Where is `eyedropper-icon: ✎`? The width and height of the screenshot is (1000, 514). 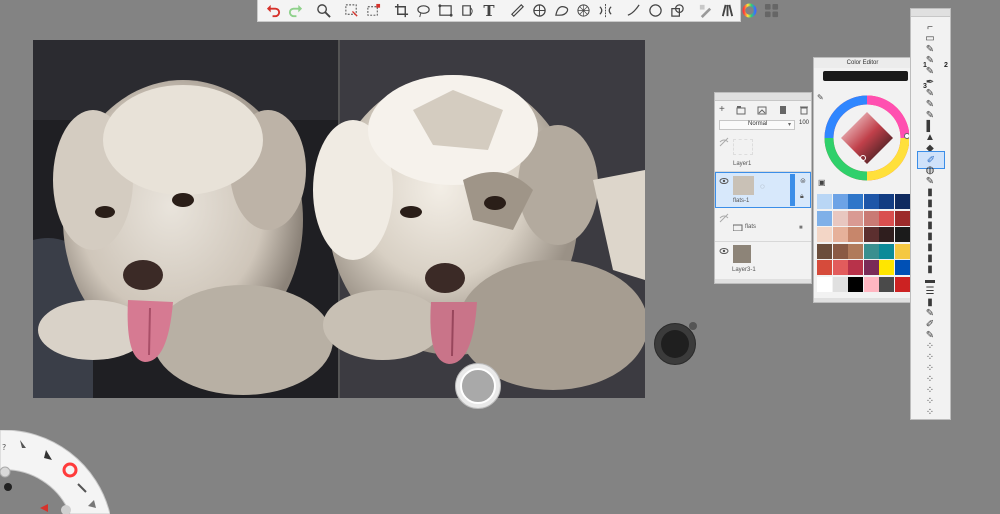 eyedropper-icon: ✎ is located at coordinates (820, 97).